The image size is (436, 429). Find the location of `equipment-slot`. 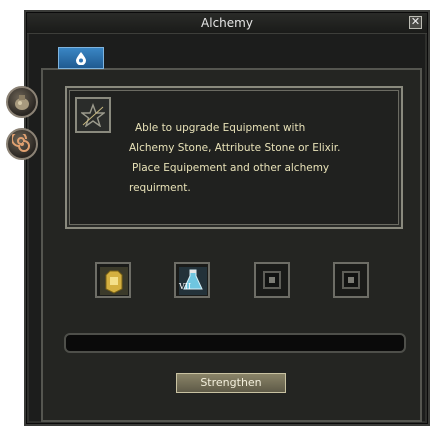

equipment-slot is located at coordinates (113, 280).